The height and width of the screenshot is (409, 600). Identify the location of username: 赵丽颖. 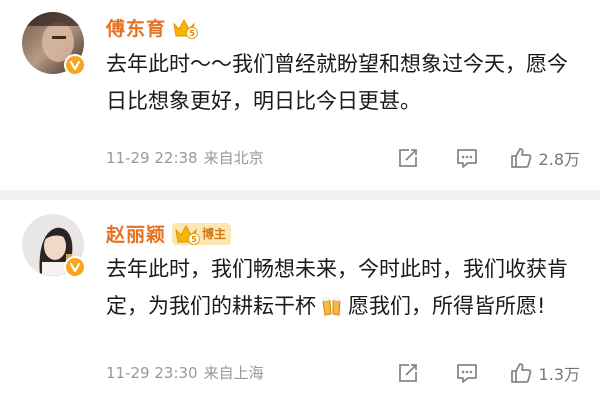
(136, 233).